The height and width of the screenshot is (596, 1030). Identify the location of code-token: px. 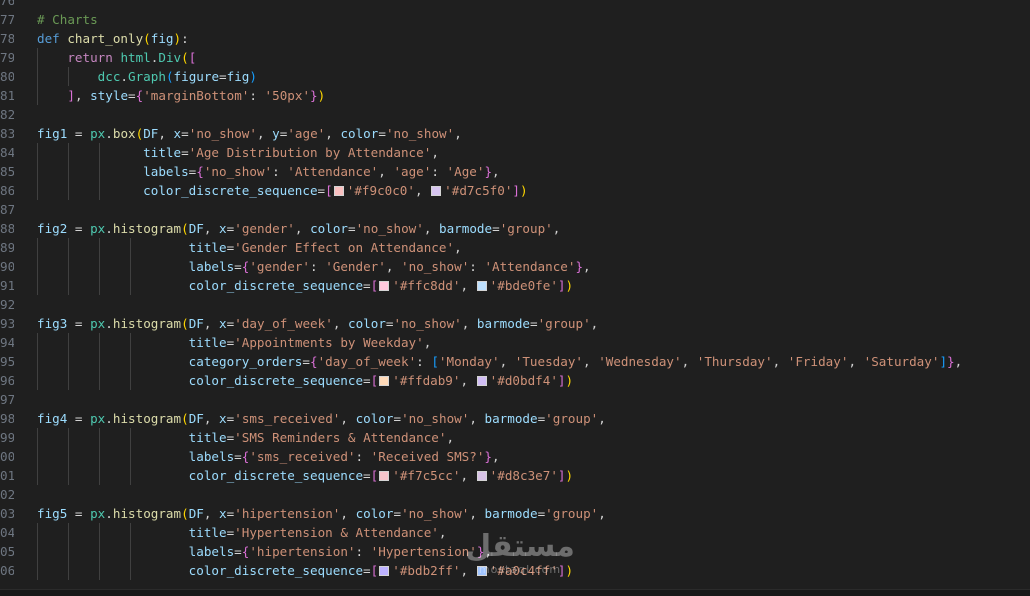
(98, 228).